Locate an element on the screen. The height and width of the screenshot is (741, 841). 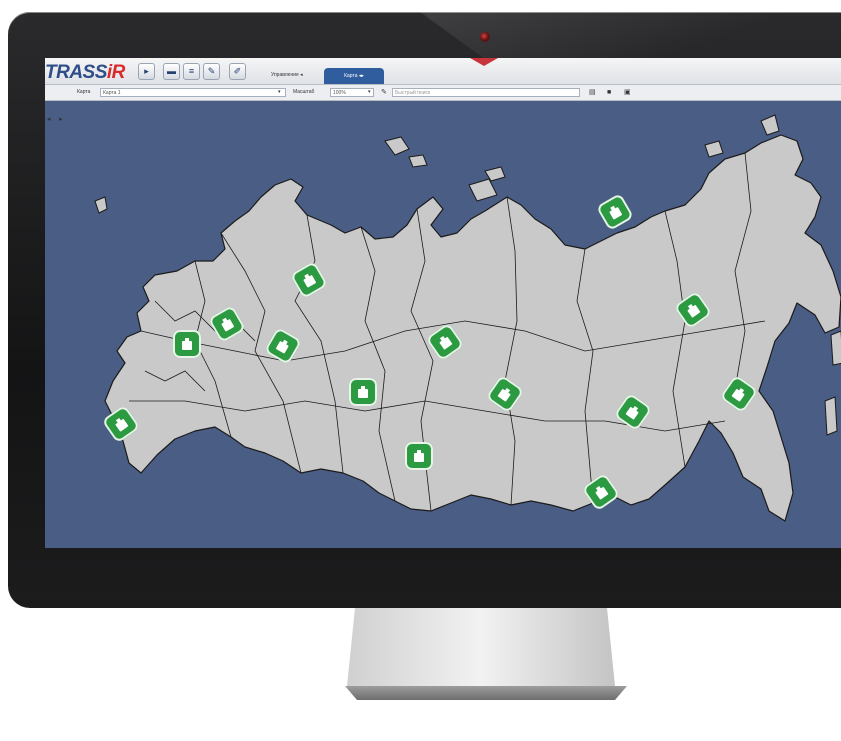
webcam is located at coordinates (485, 37).